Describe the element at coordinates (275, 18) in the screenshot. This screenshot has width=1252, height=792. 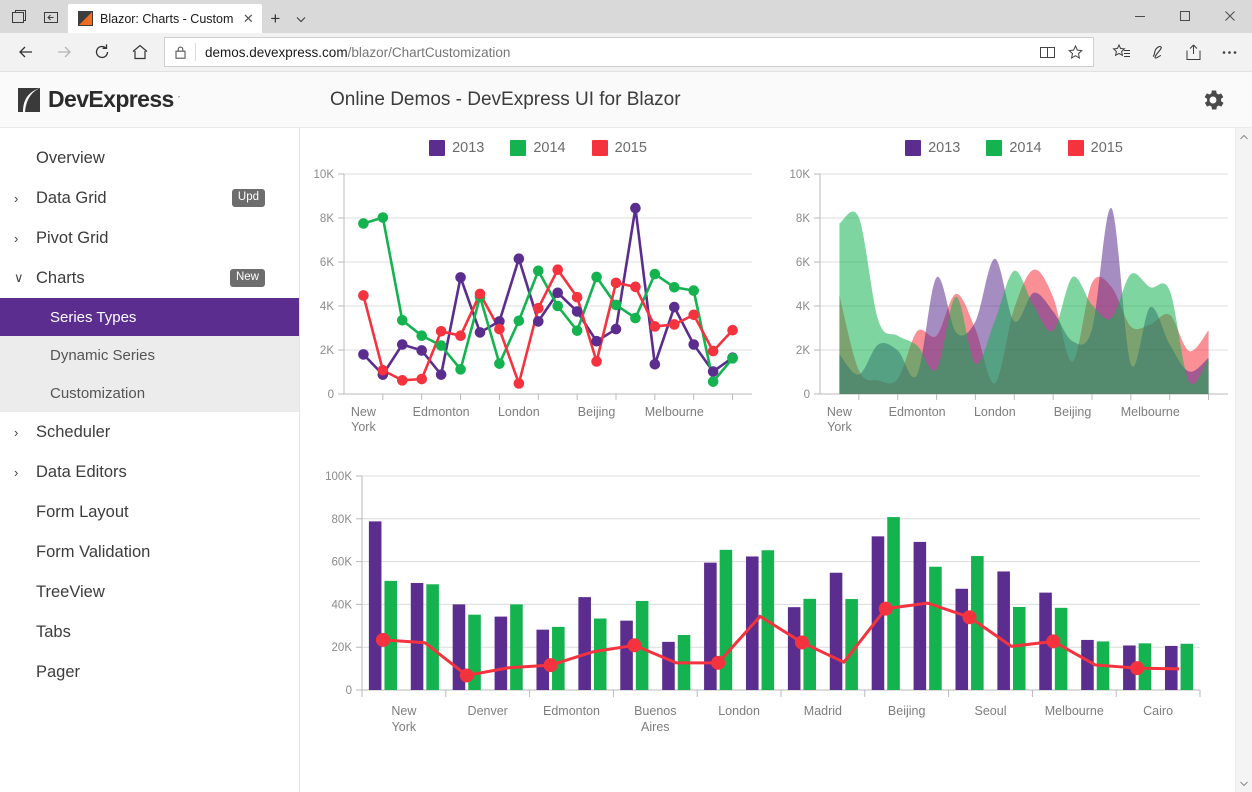
I see `new-tab-button: +` at that location.